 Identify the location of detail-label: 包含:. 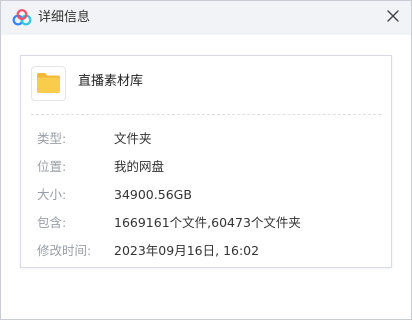
(52, 222).